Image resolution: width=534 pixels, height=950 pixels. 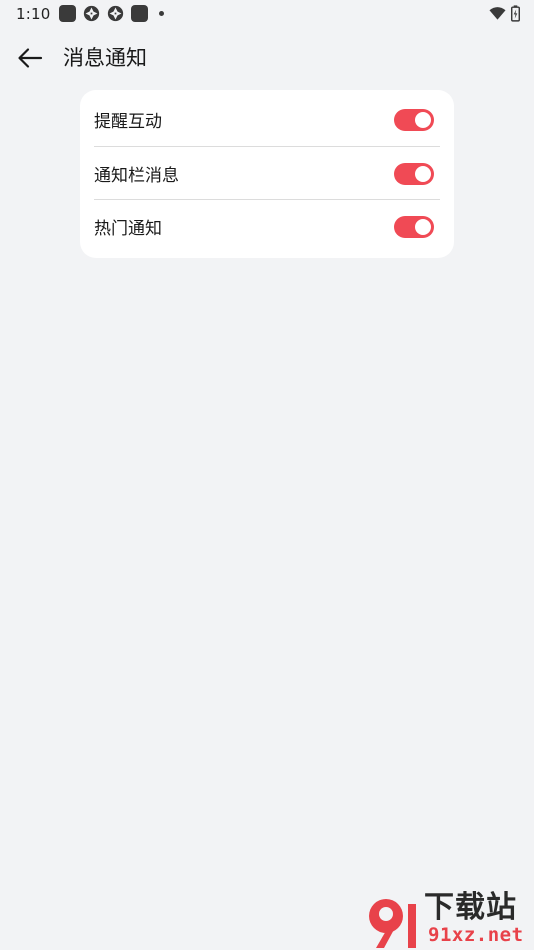 What do you see at coordinates (414, 173) in the screenshot?
I see `notification-bar-toggle` at bounding box center [414, 173].